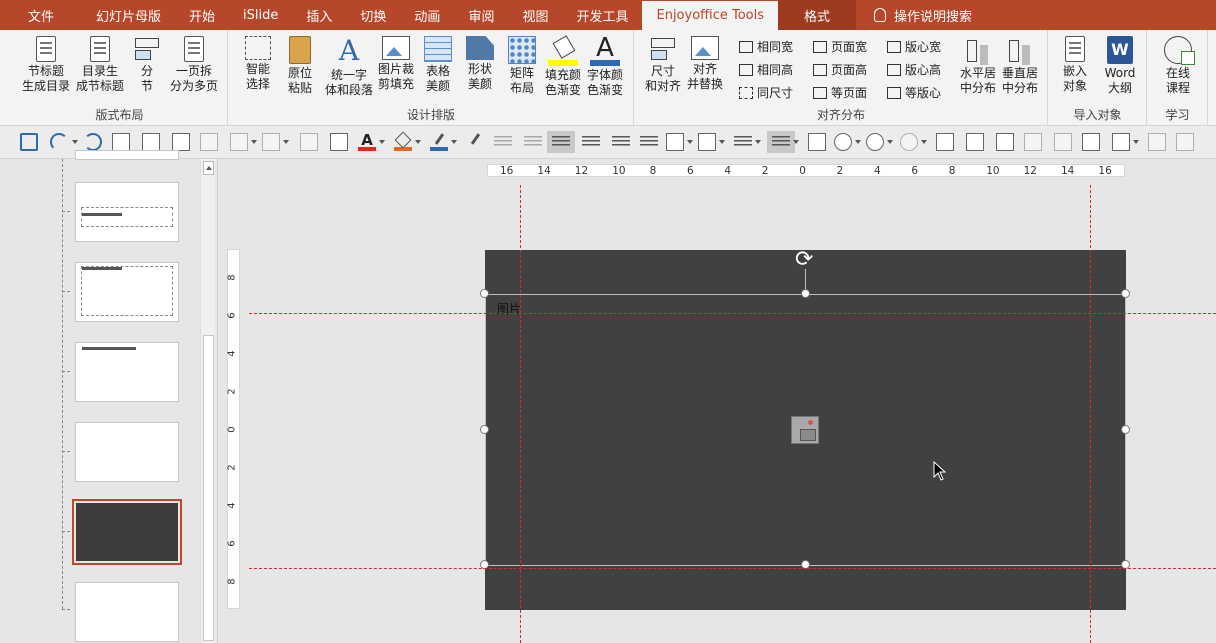  Describe the element at coordinates (649, 142) in the screenshot. I see `justify-text-icon` at that location.